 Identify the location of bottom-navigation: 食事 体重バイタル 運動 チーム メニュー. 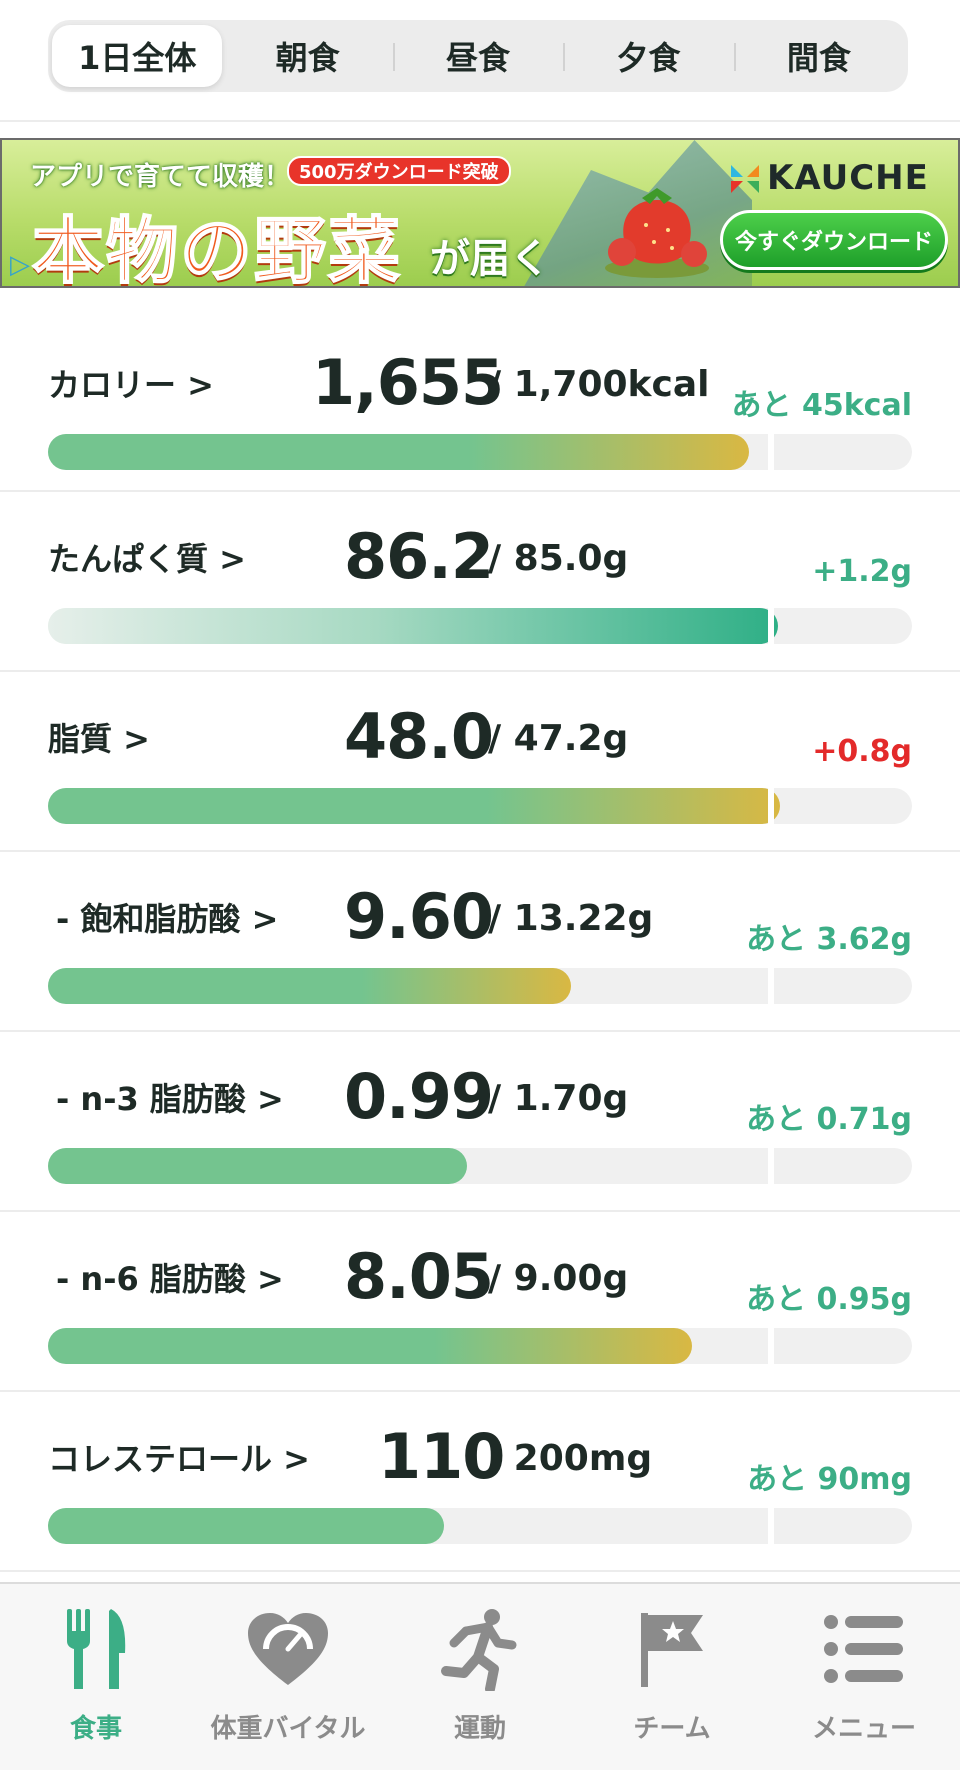
(480, 1676).